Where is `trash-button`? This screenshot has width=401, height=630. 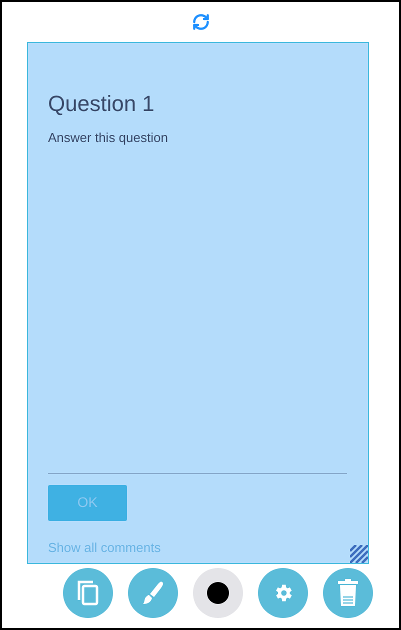 trash-button is located at coordinates (347, 593).